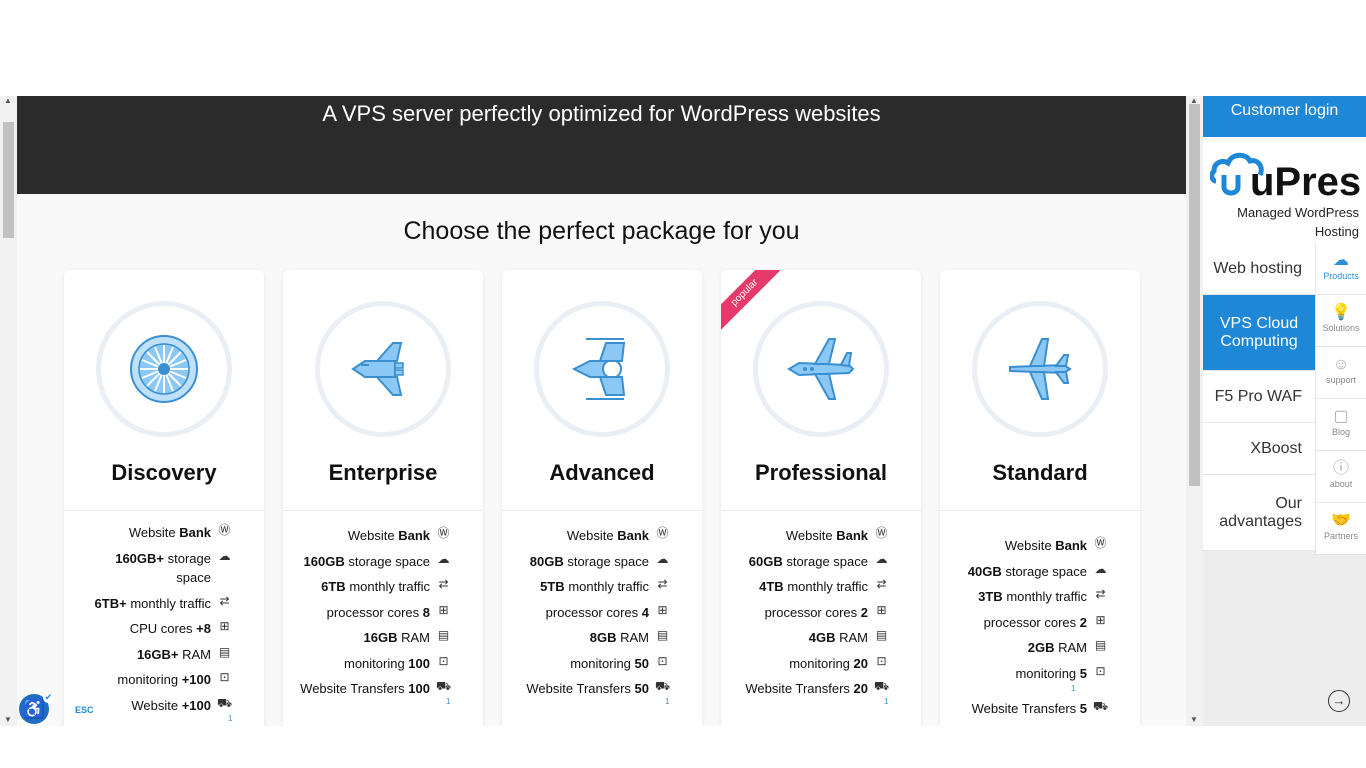  Describe the element at coordinates (602, 472) in the screenshot. I see `package-name: Advanced` at that location.